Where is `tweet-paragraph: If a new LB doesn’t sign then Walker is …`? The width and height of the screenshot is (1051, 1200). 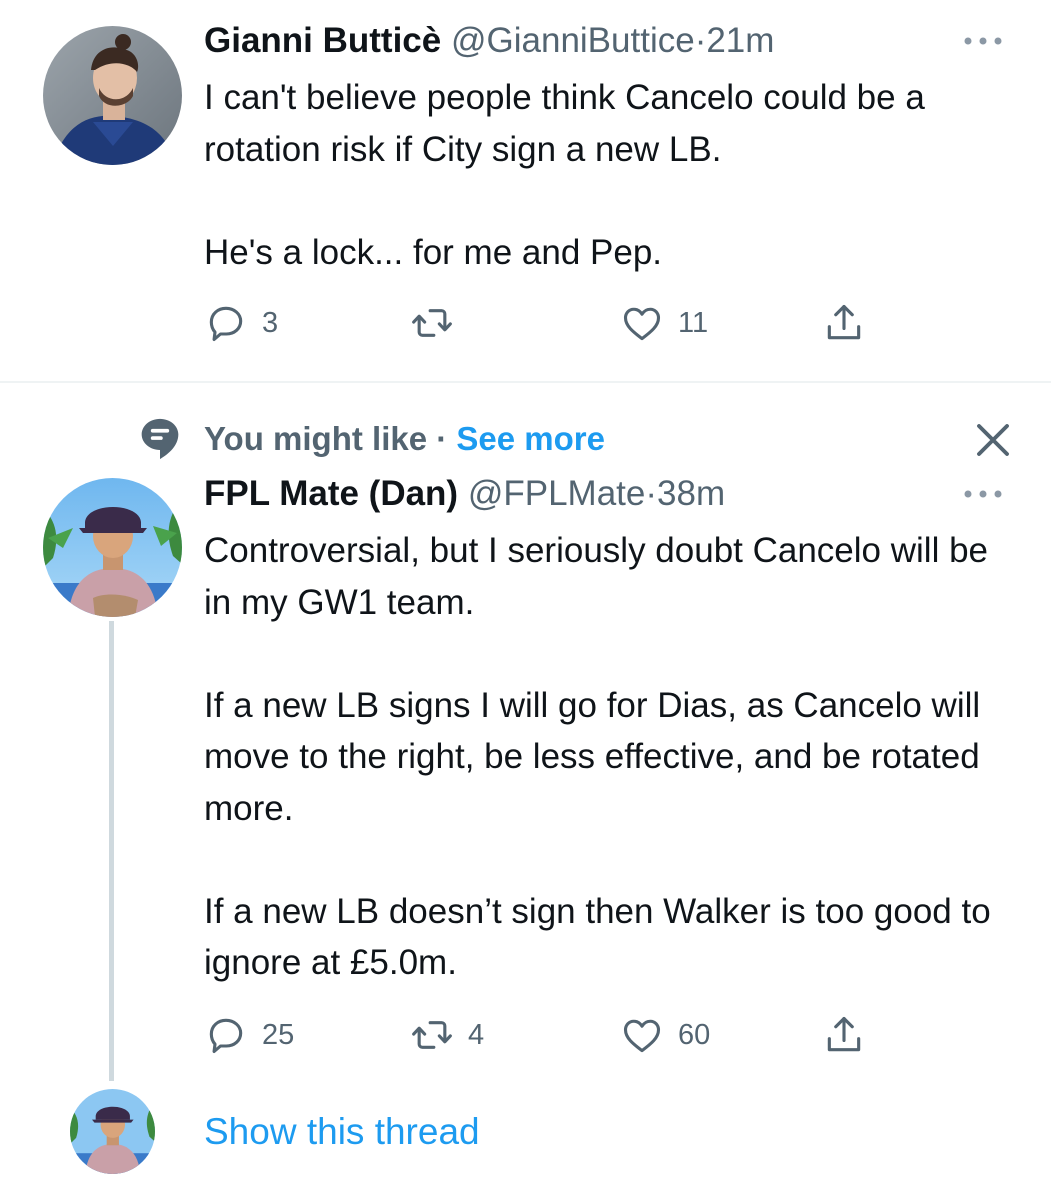
tweet-paragraph: If a new LB doesn’t sign then Walker is … is located at coordinates (597, 937).